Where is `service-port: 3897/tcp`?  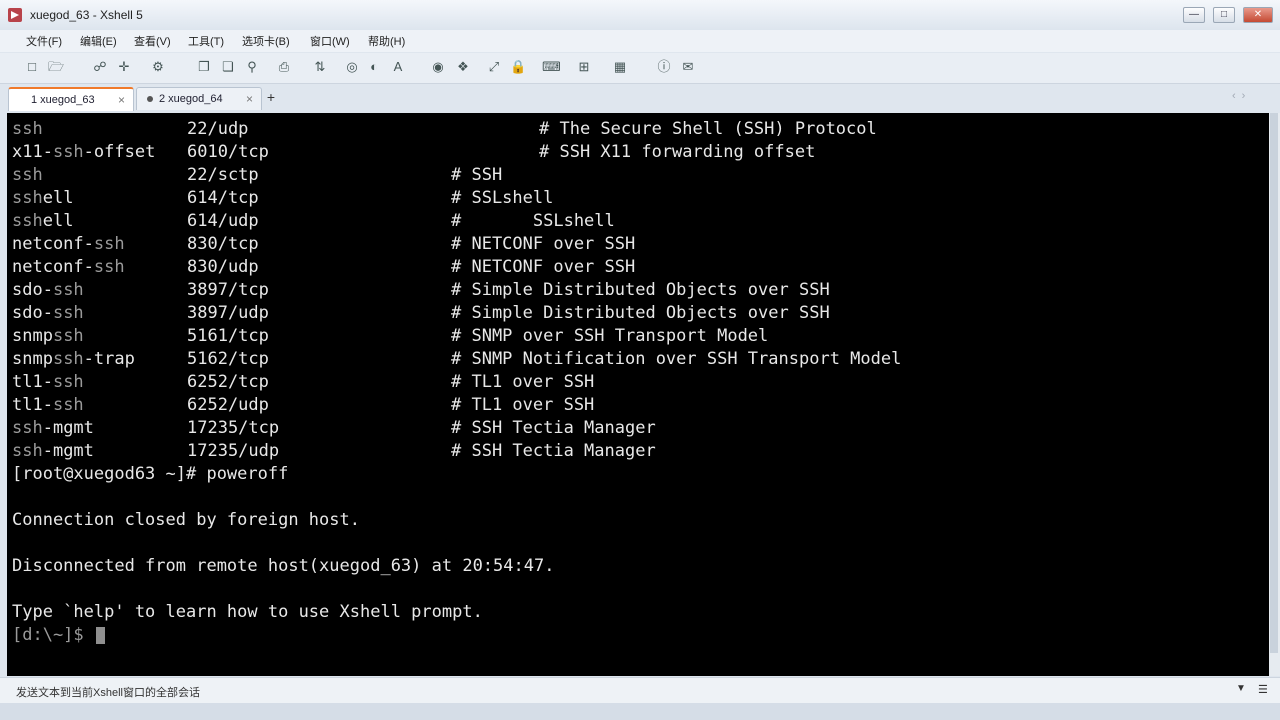 service-port: 3897/tcp is located at coordinates (228, 290).